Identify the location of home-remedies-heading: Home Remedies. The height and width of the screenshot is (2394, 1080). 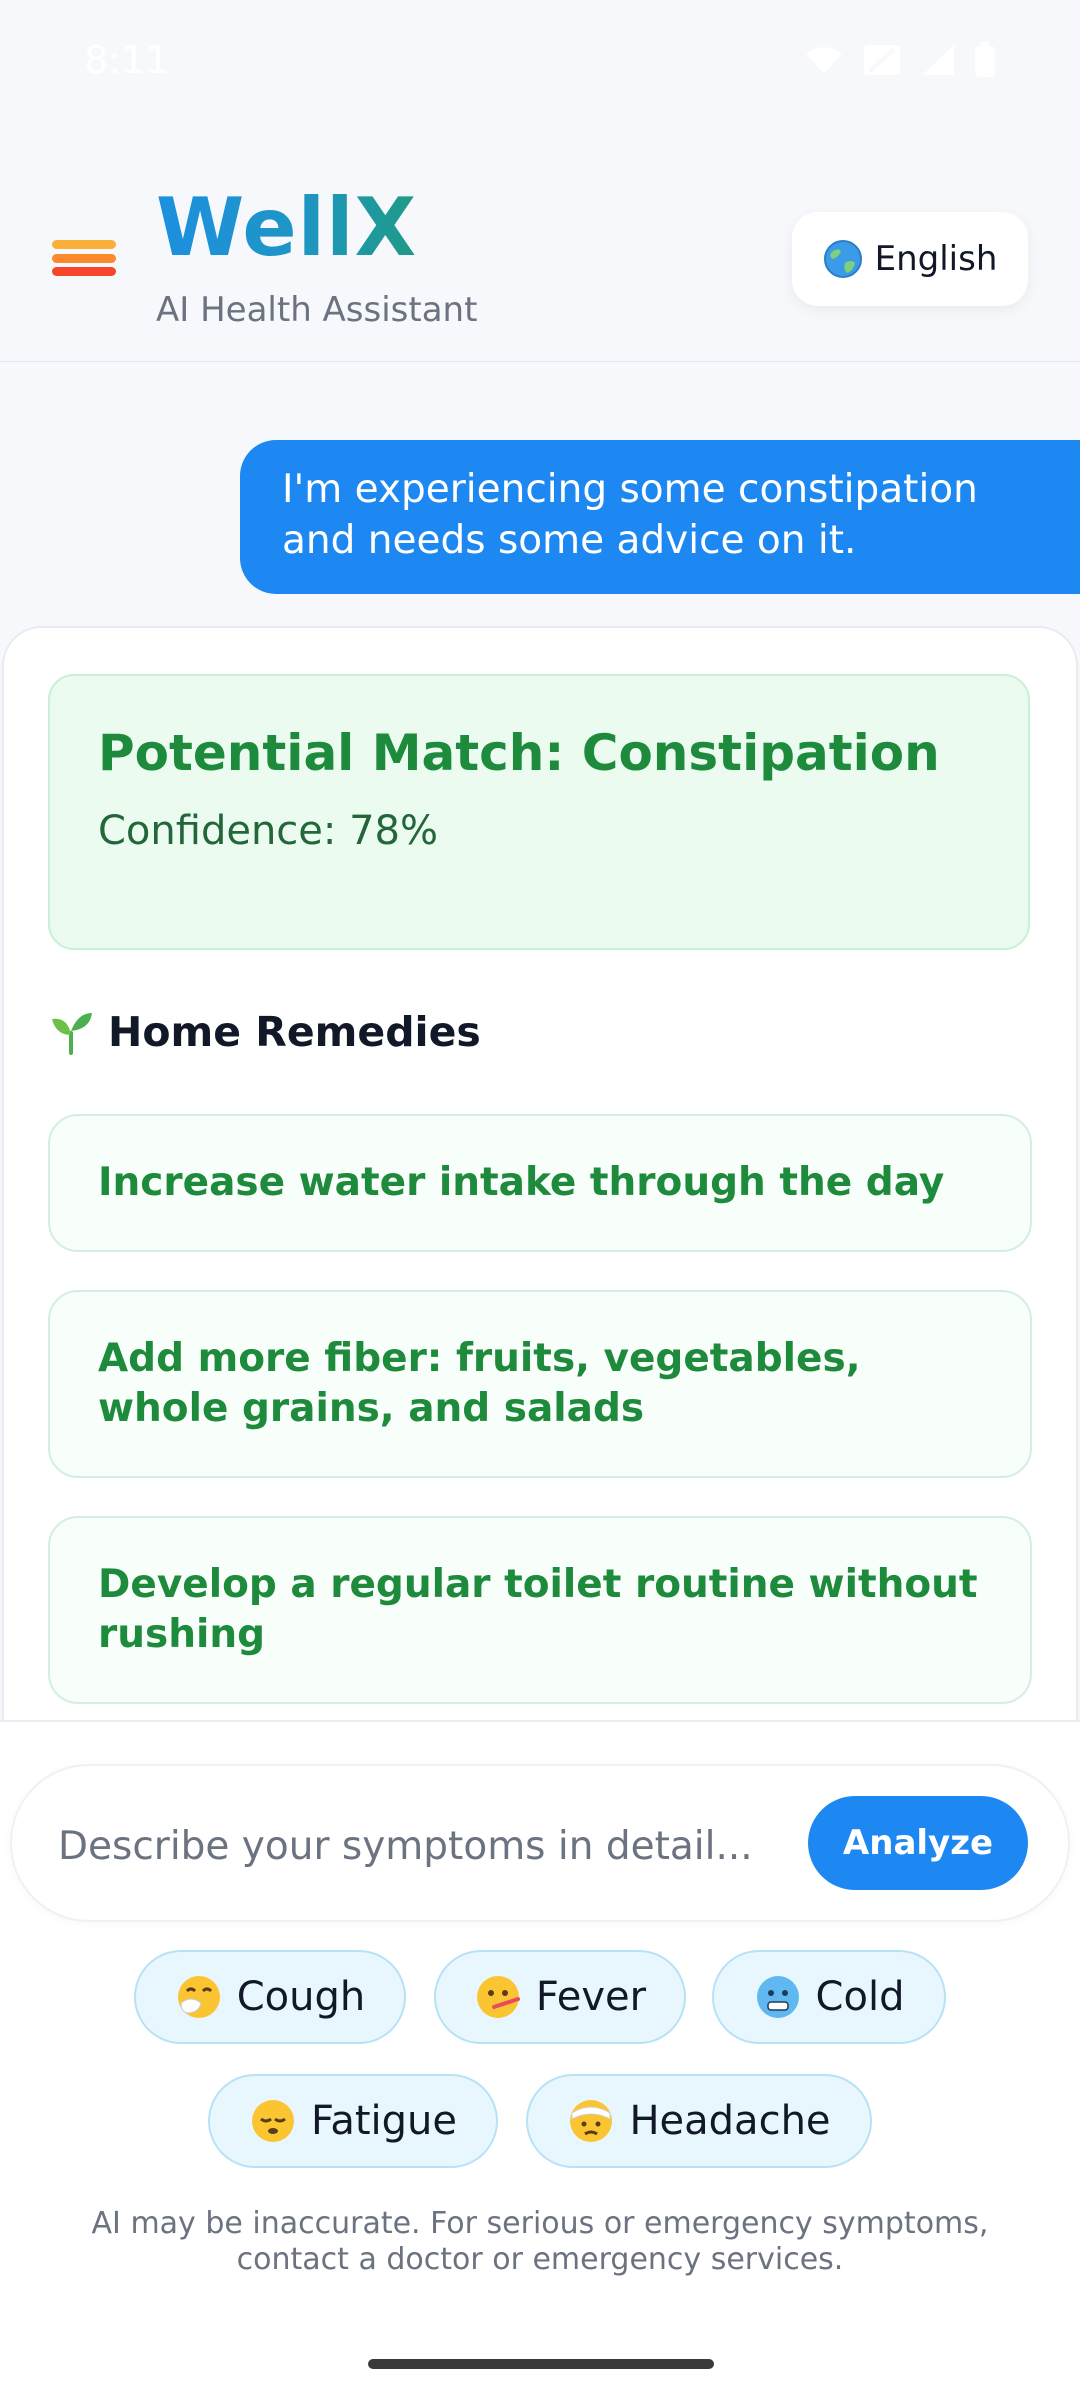
(264, 1032).